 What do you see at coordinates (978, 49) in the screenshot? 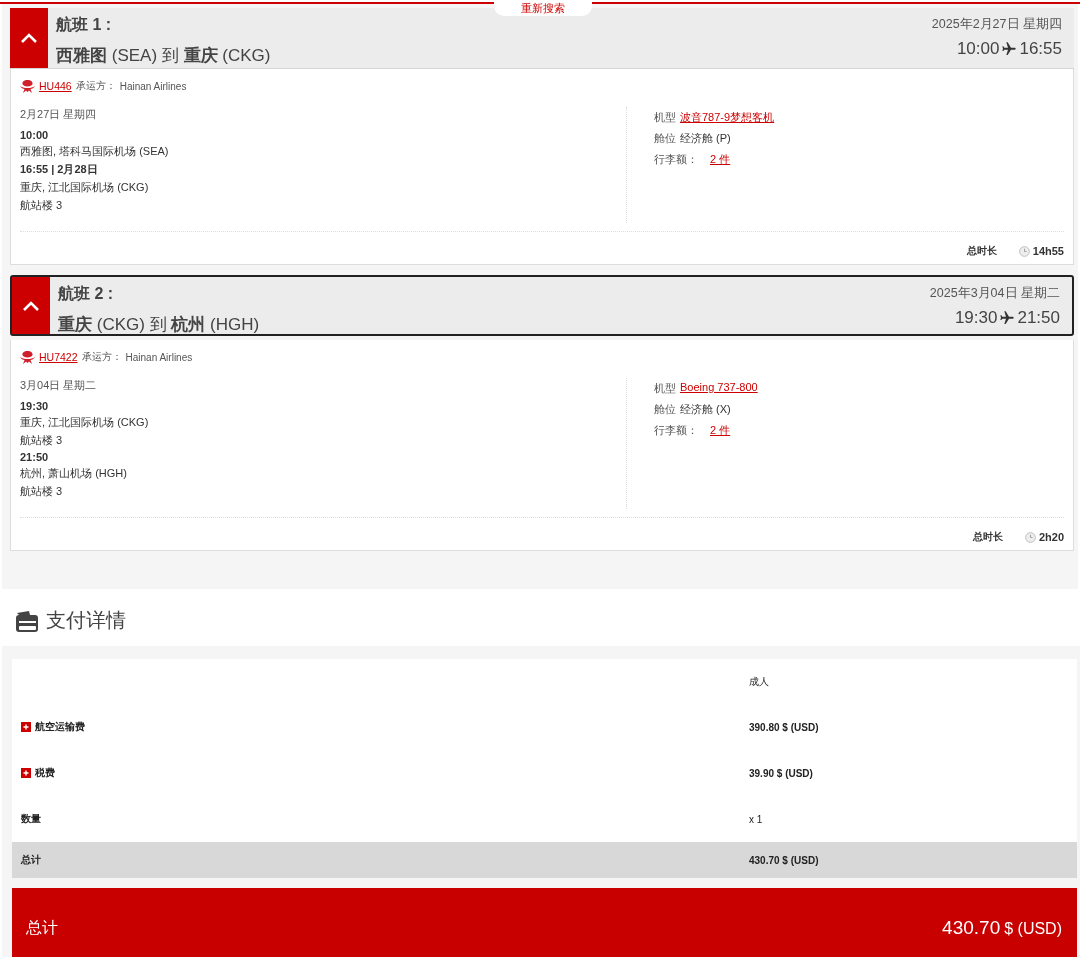
I see `departure-time: 10:00` at bounding box center [978, 49].